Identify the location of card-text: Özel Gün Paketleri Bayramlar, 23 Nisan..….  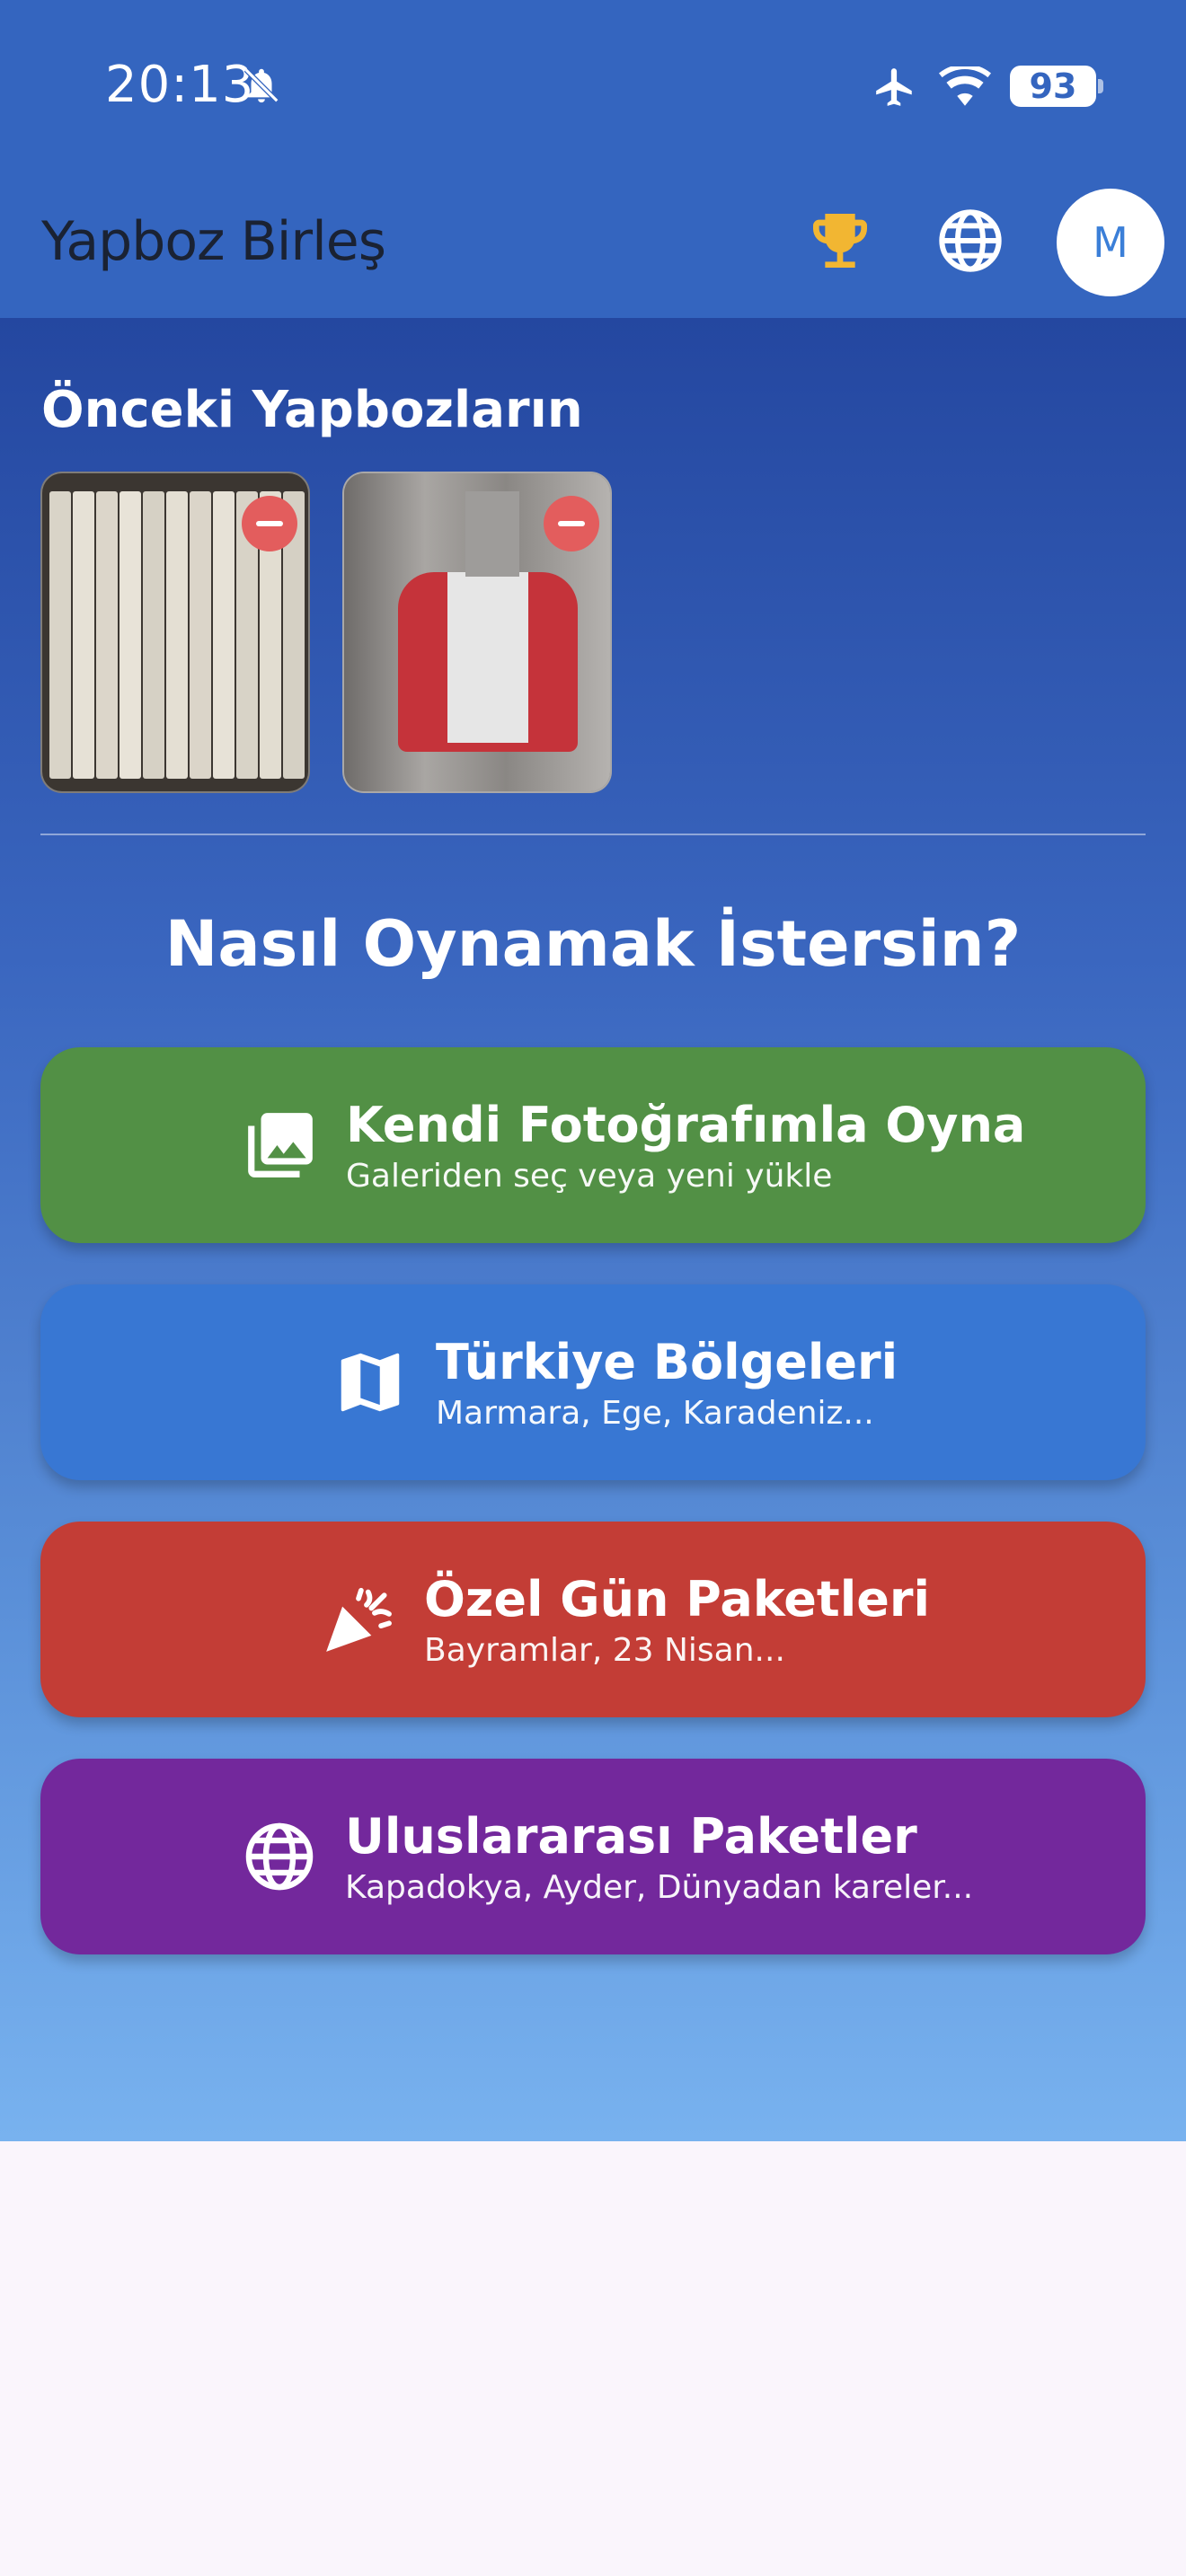
(677, 1620).